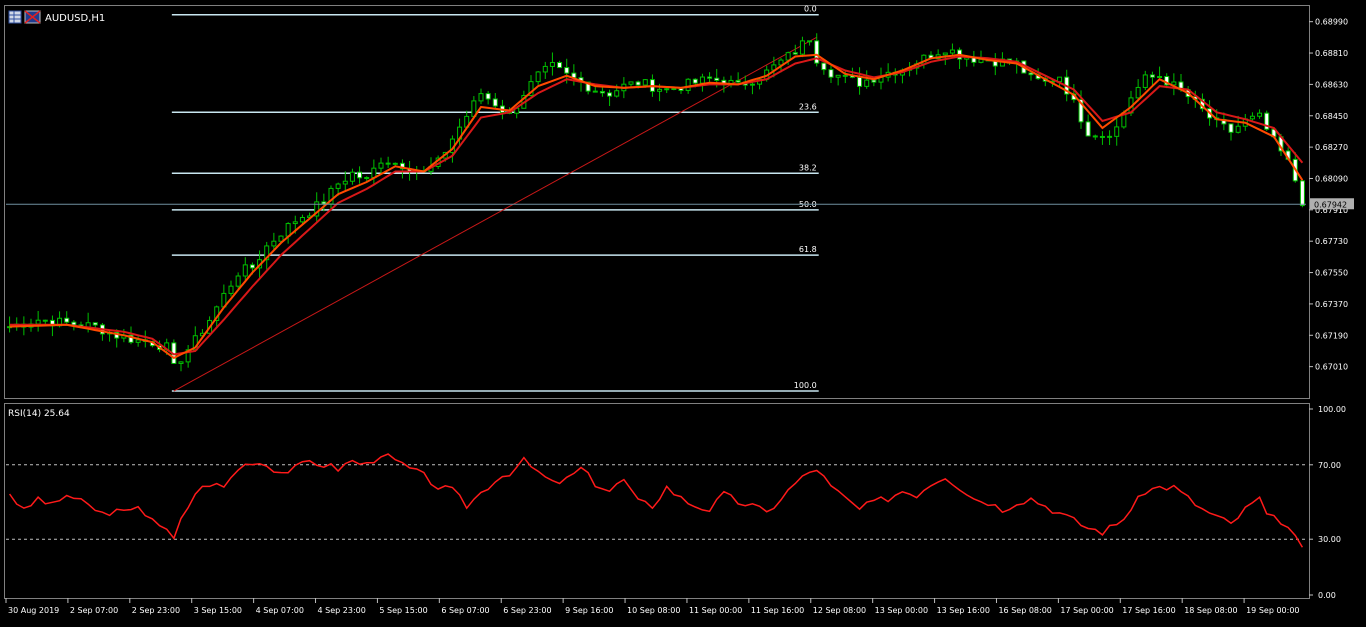 The image size is (1366, 627). I want to click on rsi-axis: 100.00 70.00 30.00 0.00, so click(1327, 502).